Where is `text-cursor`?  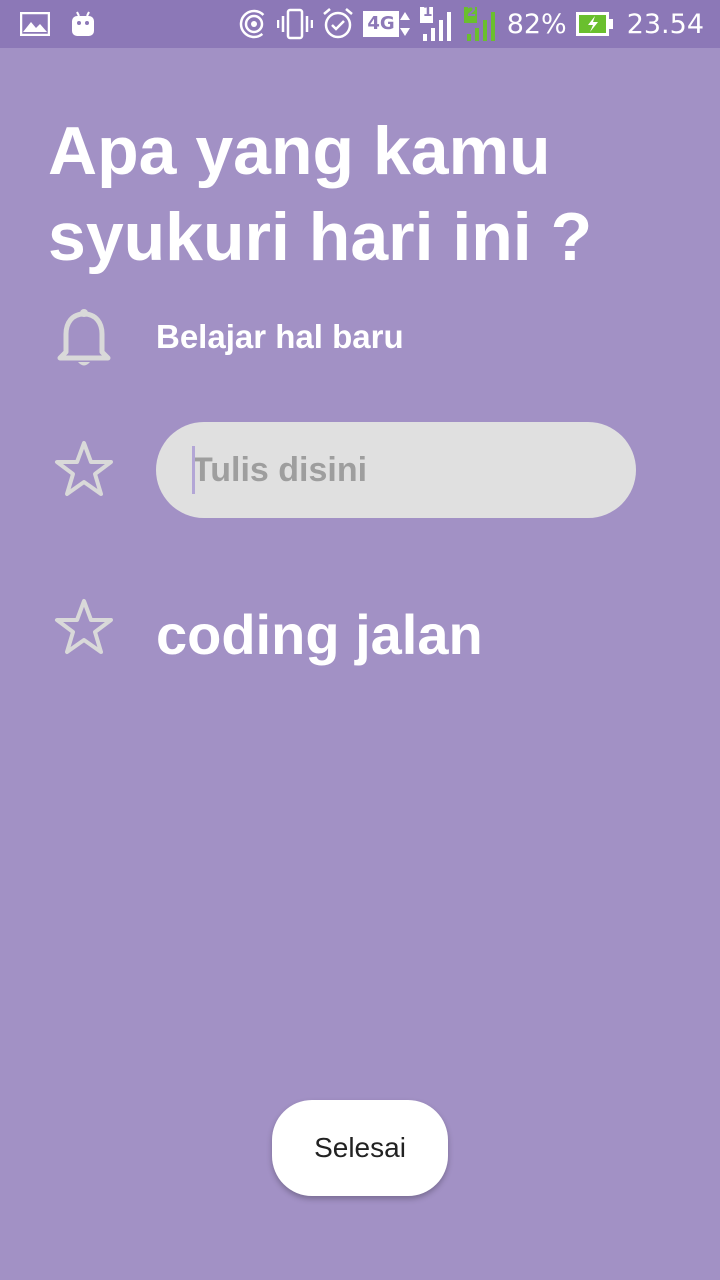 text-cursor is located at coordinates (193, 470).